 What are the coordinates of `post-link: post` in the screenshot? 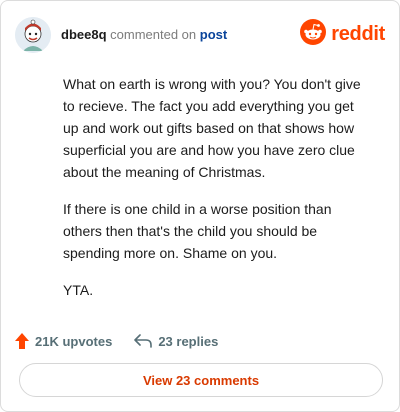 It's located at (213, 34).